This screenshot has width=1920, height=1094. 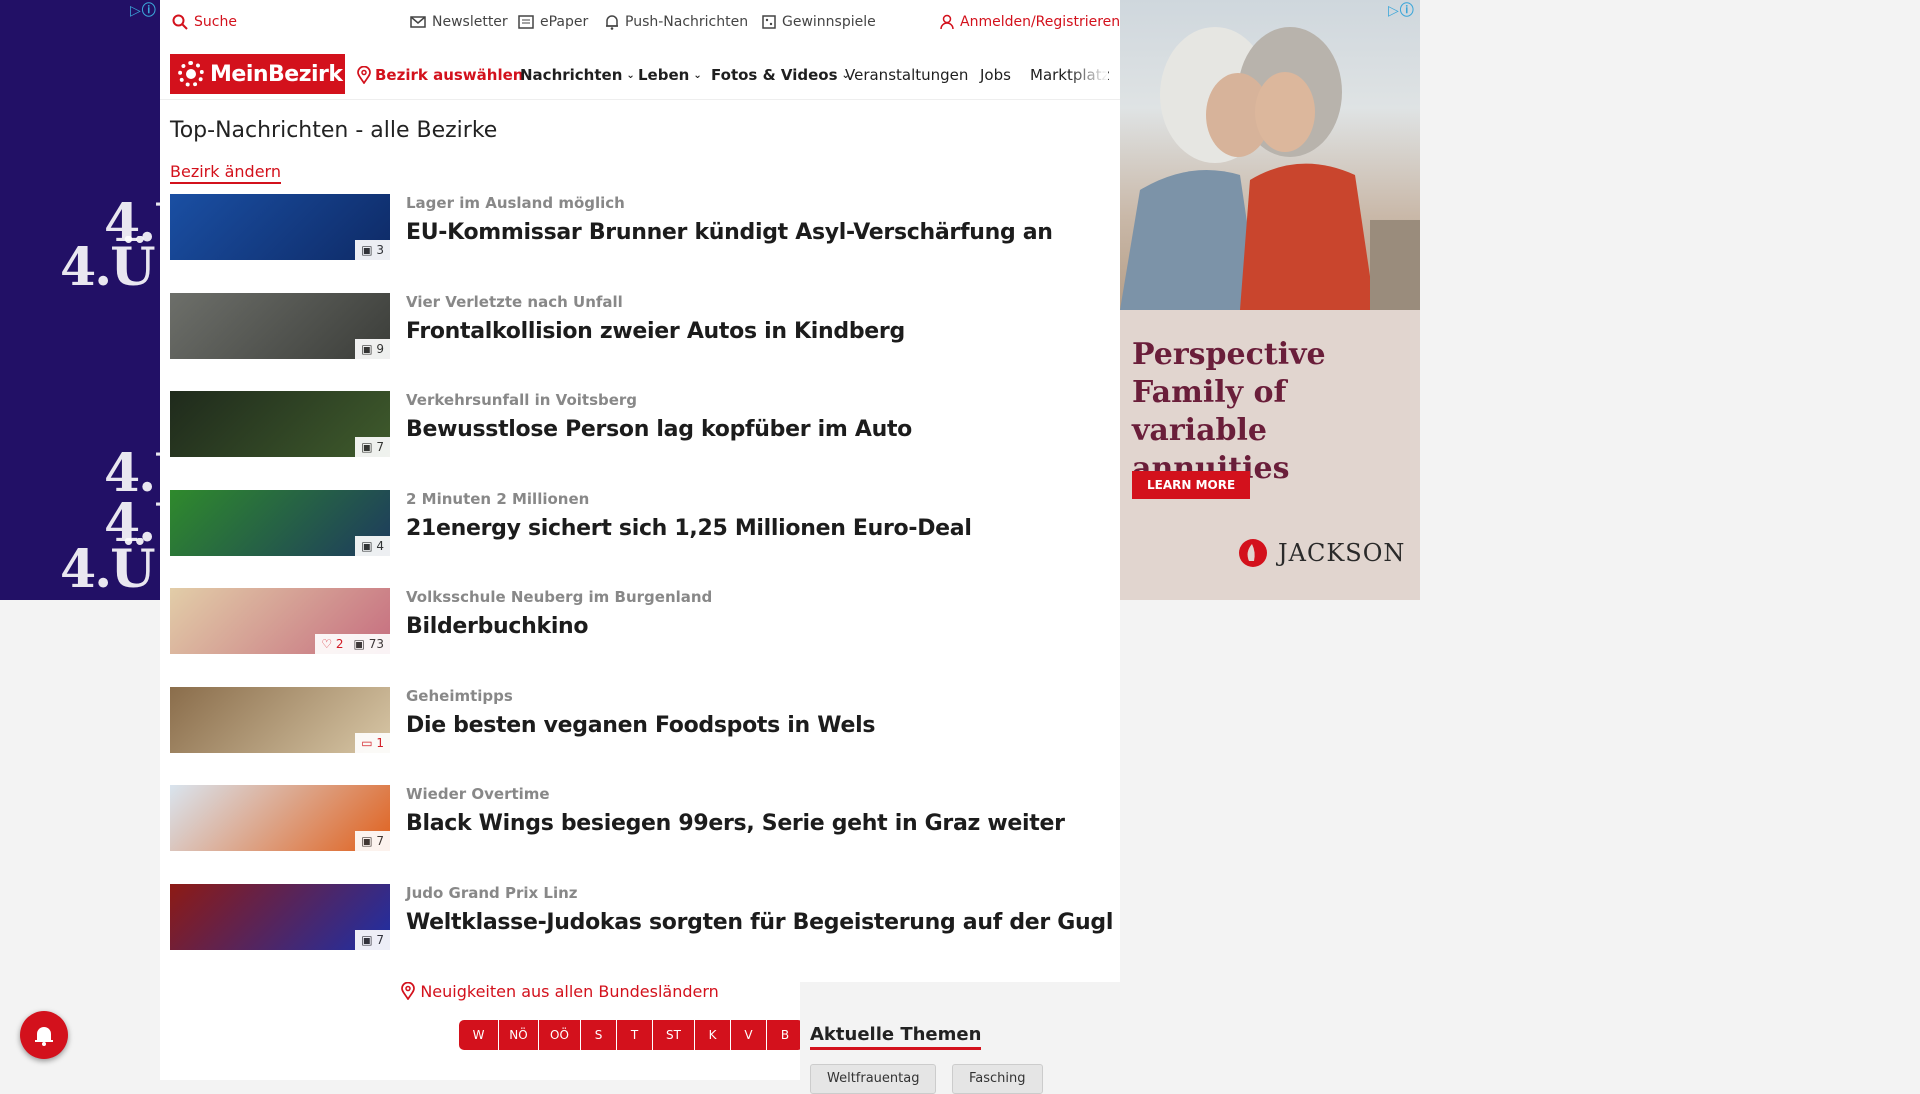 I want to click on topic-chip: Weltfrauentag, so click(x=873, y=1079).